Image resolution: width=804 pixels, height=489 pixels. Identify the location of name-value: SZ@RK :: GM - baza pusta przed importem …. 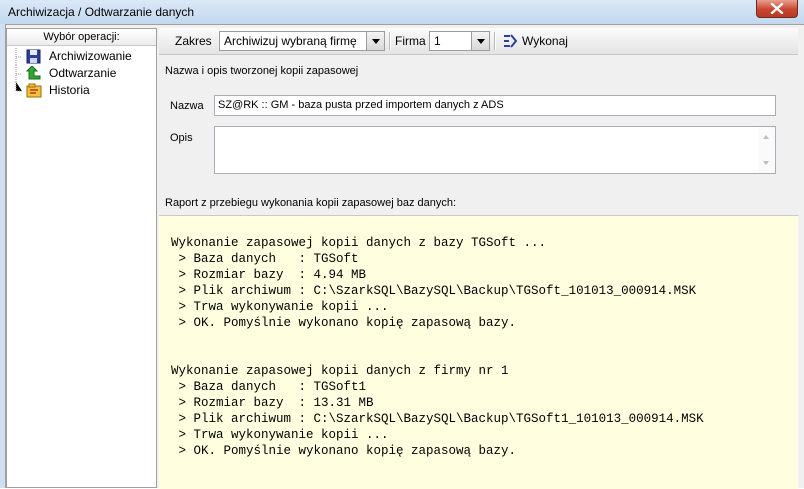
(361, 105).